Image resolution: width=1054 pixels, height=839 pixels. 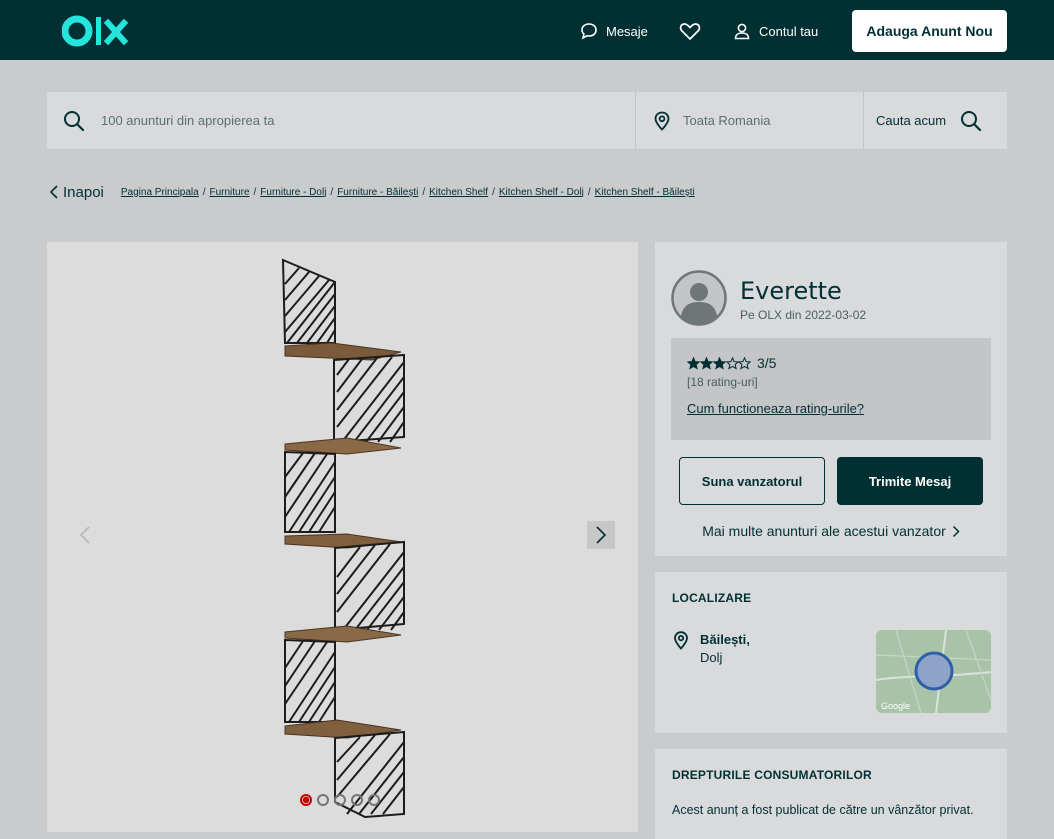 I want to click on back-link: Inapoi, so click(x=76, y=192).